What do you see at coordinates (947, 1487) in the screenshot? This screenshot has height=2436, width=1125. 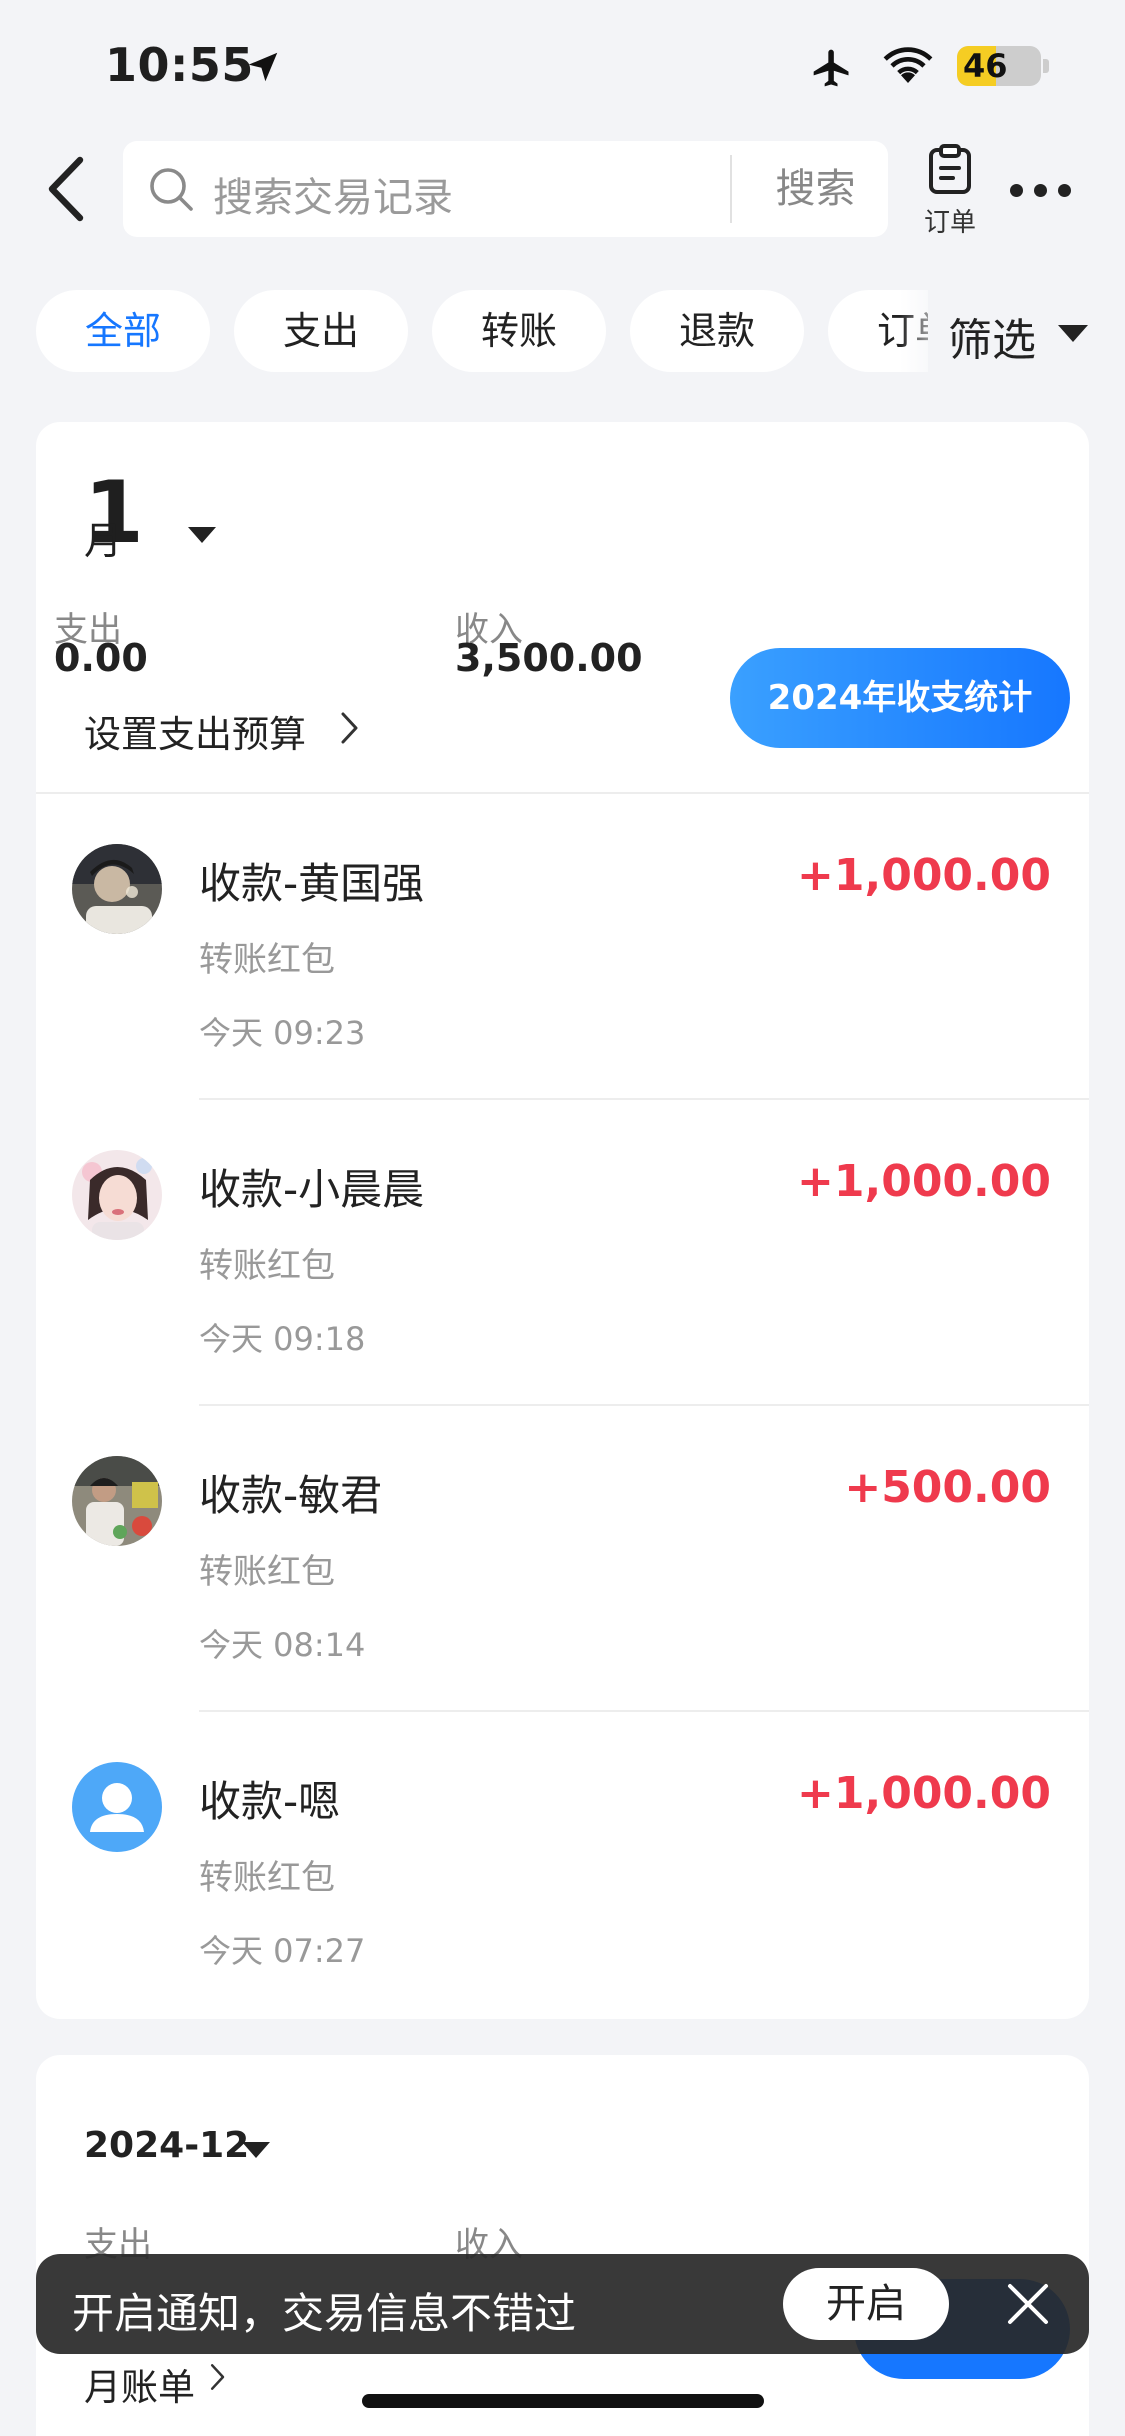 I see `transaction-amount: +500.00` at bounding box center [947, 1487].